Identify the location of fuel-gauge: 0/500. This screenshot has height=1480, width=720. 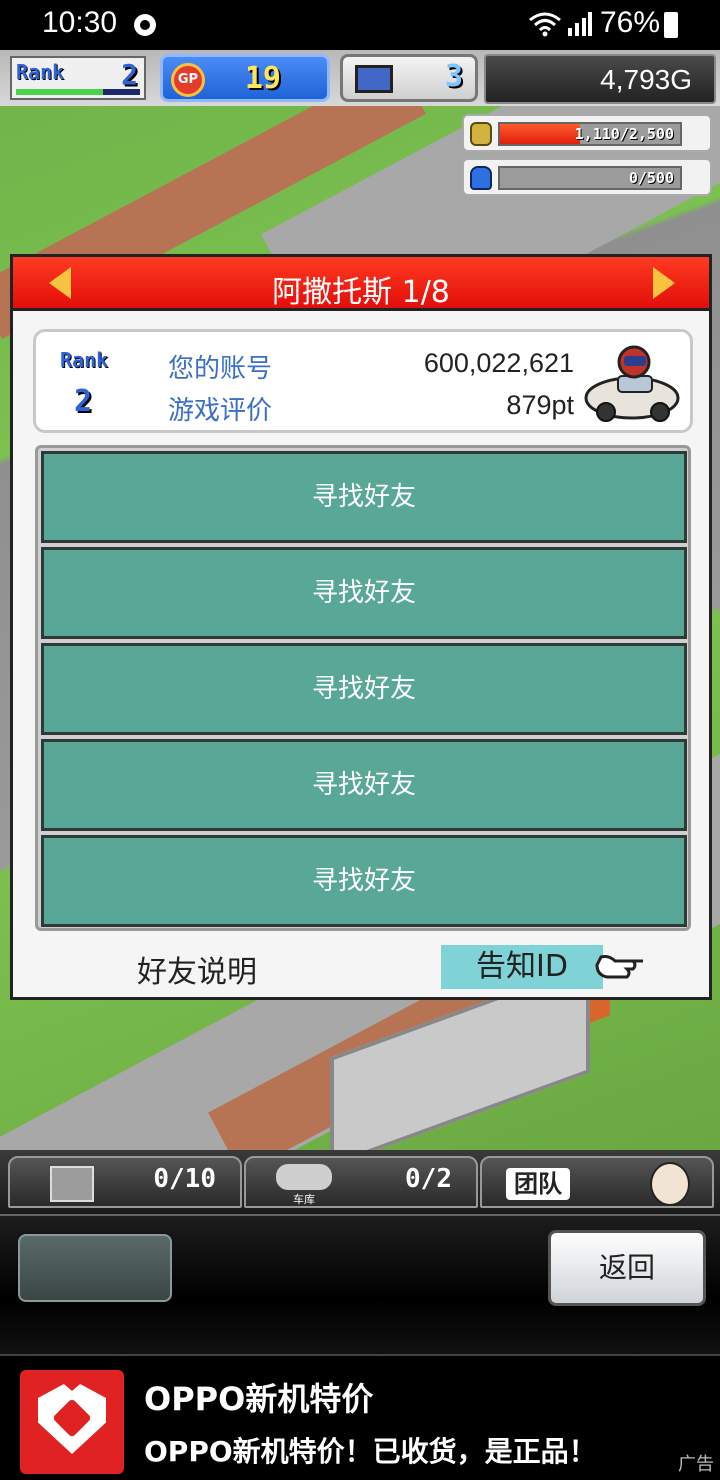
(587, 177).